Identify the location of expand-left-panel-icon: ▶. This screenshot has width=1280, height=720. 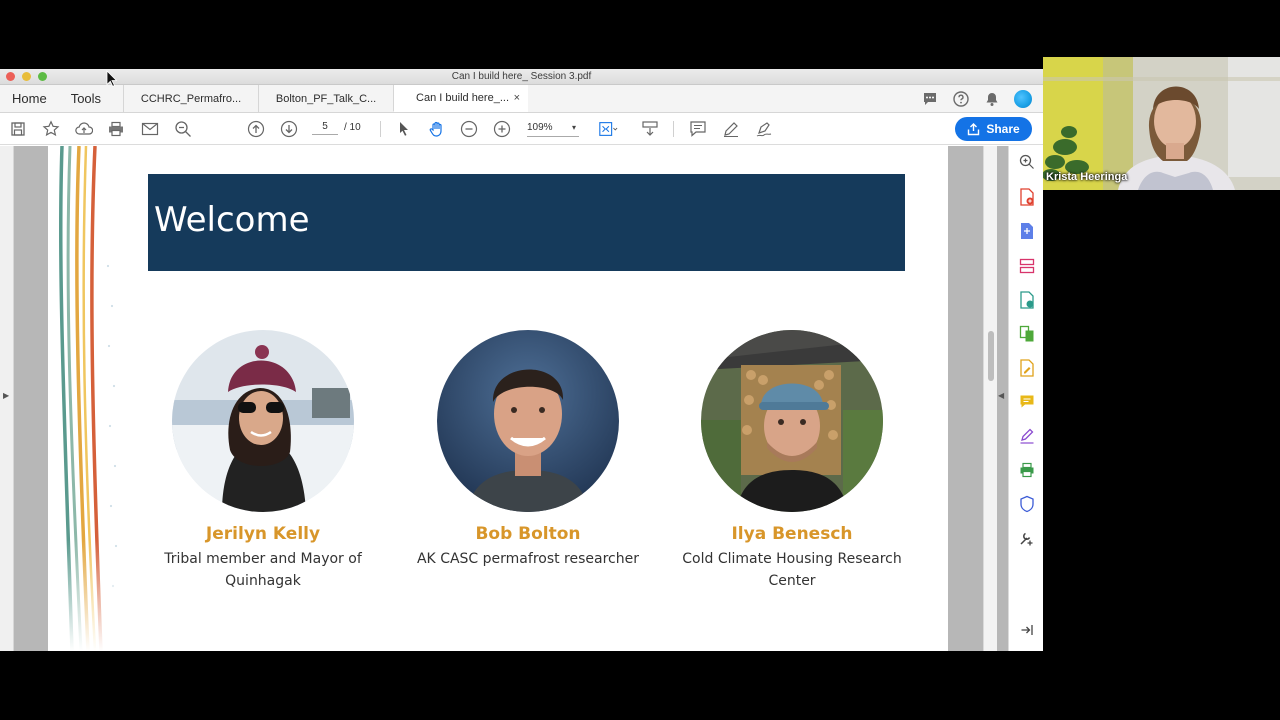
(6, 395).